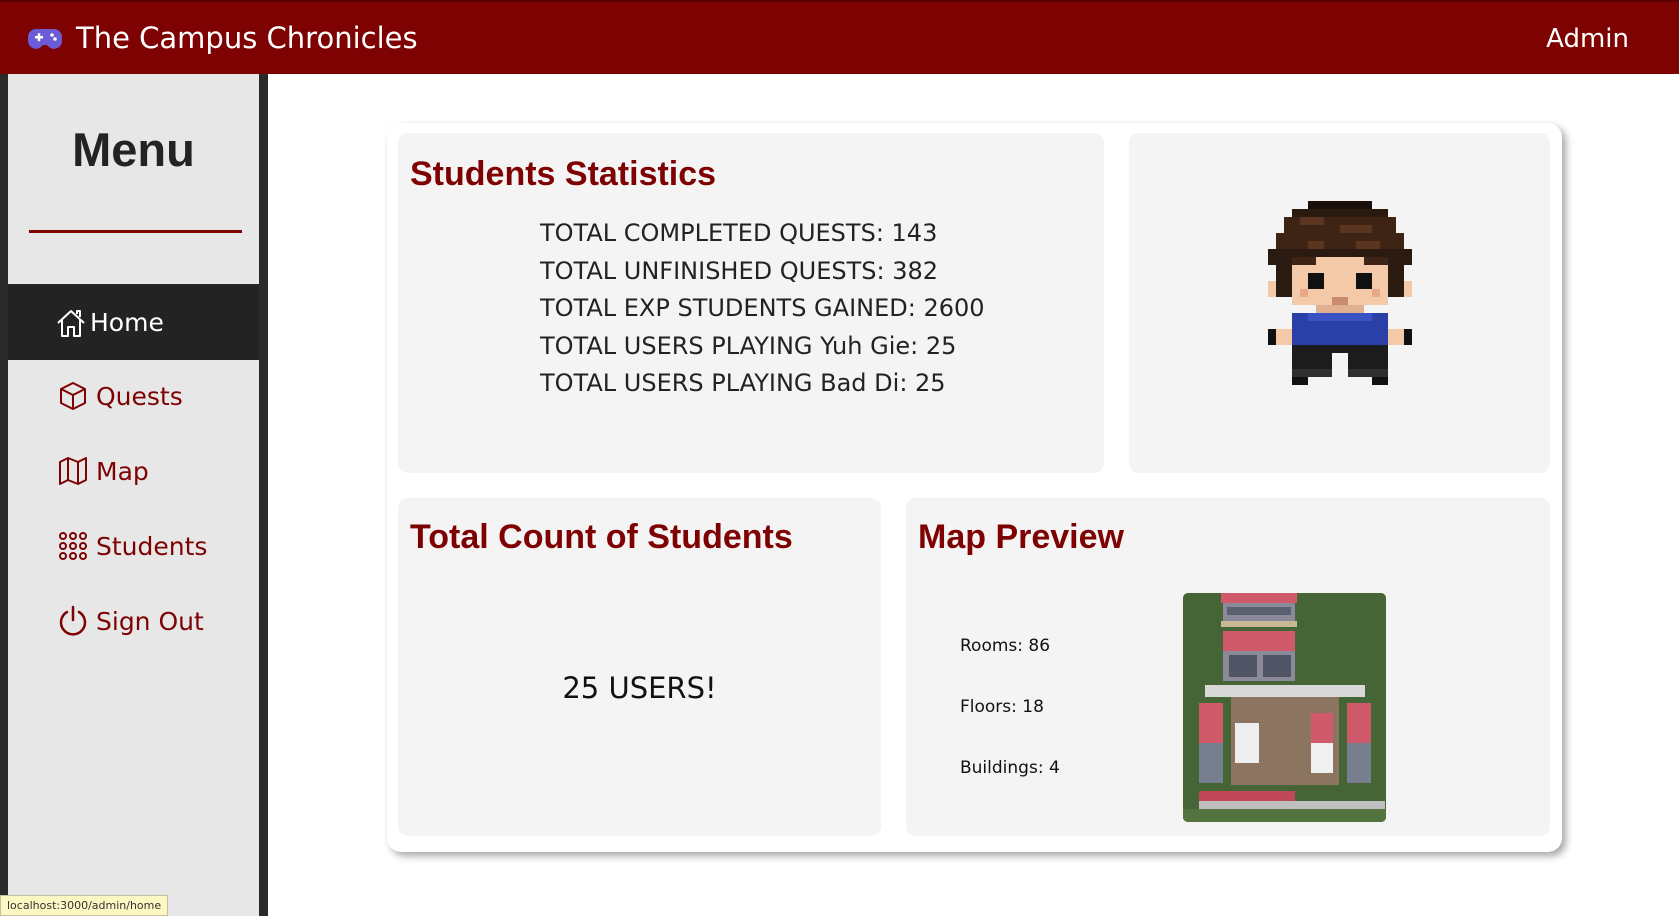  I want to click on total-count-card: Total Count of Students 25 USERS!, so click(639, 667).